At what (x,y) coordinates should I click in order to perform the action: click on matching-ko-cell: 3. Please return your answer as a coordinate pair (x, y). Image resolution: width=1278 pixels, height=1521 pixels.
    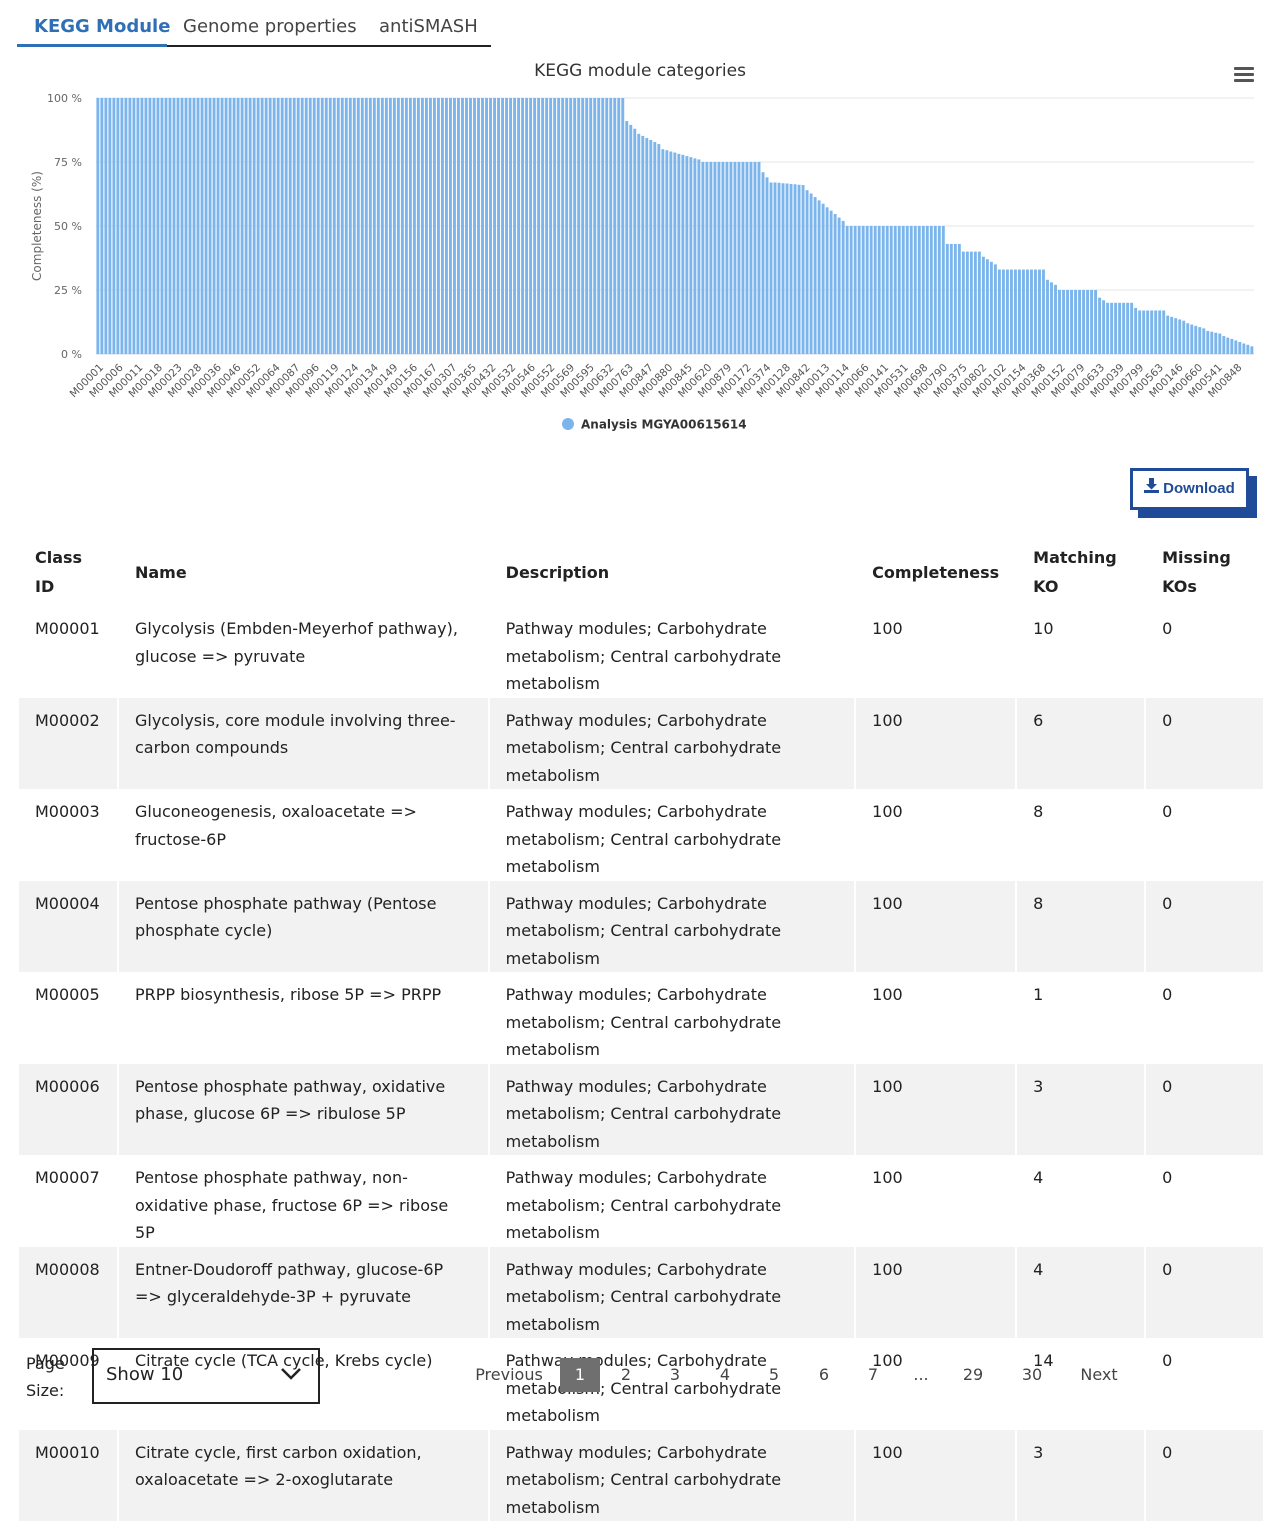
    Looking at the image, I should click on (1079, 1475).